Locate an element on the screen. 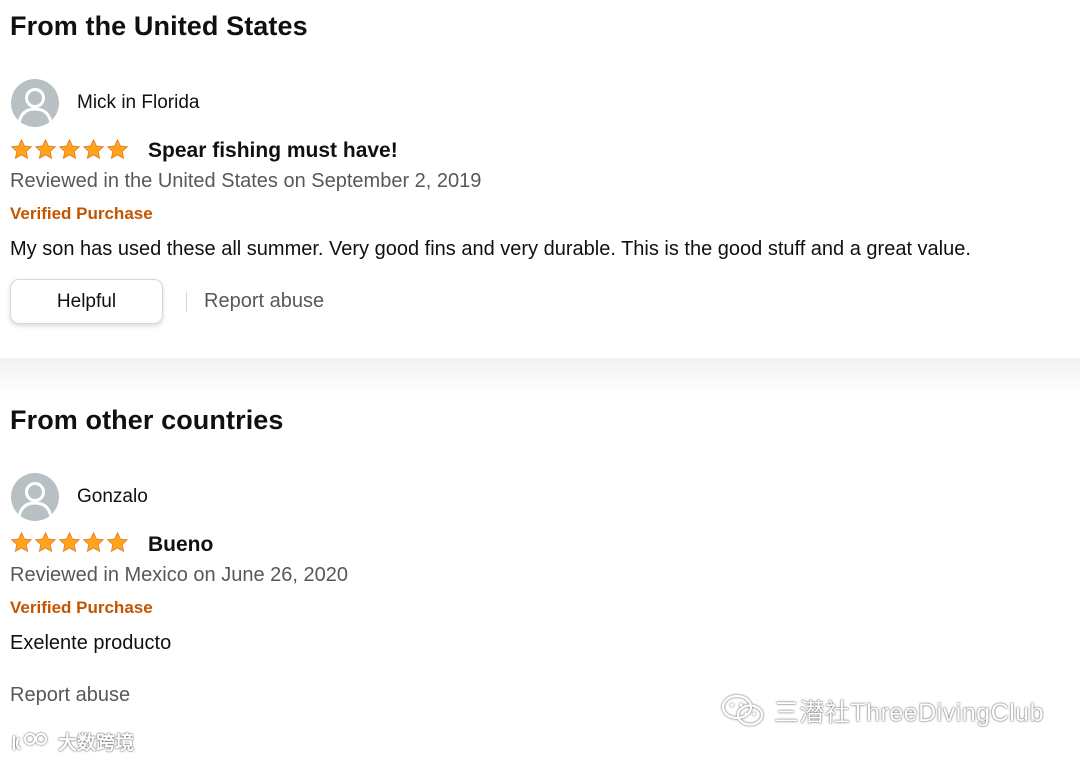  review-title: Bueno is located at coordinates (180, 545).